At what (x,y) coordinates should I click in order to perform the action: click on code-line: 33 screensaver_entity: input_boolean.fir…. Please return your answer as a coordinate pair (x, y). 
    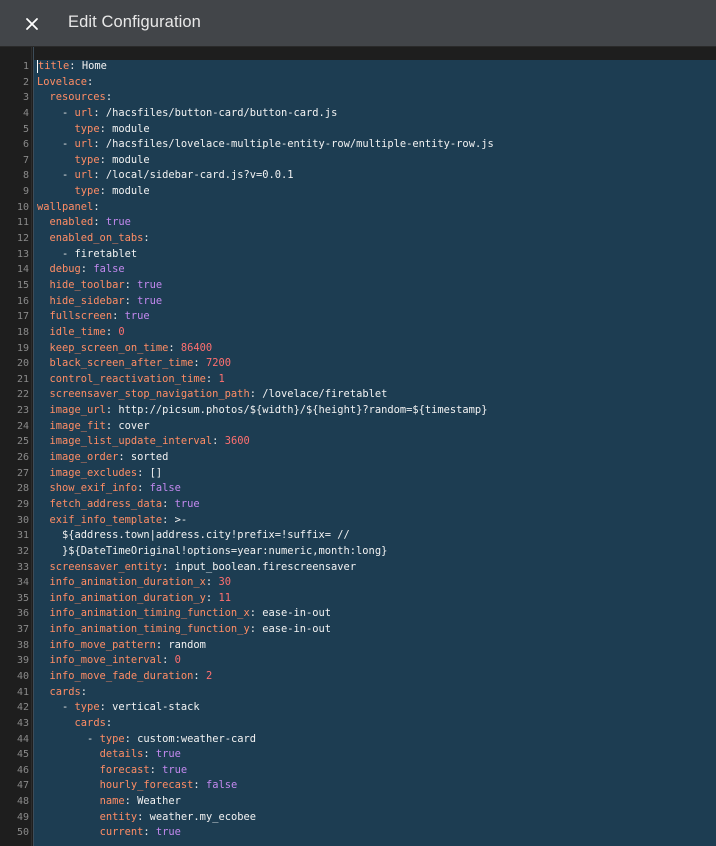
    Looking at the image, I should click on (358, 568).